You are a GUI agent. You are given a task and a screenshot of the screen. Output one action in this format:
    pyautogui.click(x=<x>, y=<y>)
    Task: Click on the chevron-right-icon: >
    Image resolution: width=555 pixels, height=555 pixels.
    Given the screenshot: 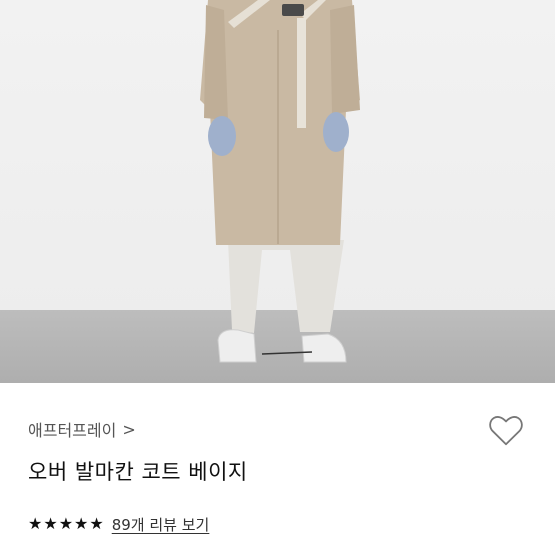 What is the action you would take?
    pyautogui.click(x=129, y=429)
    